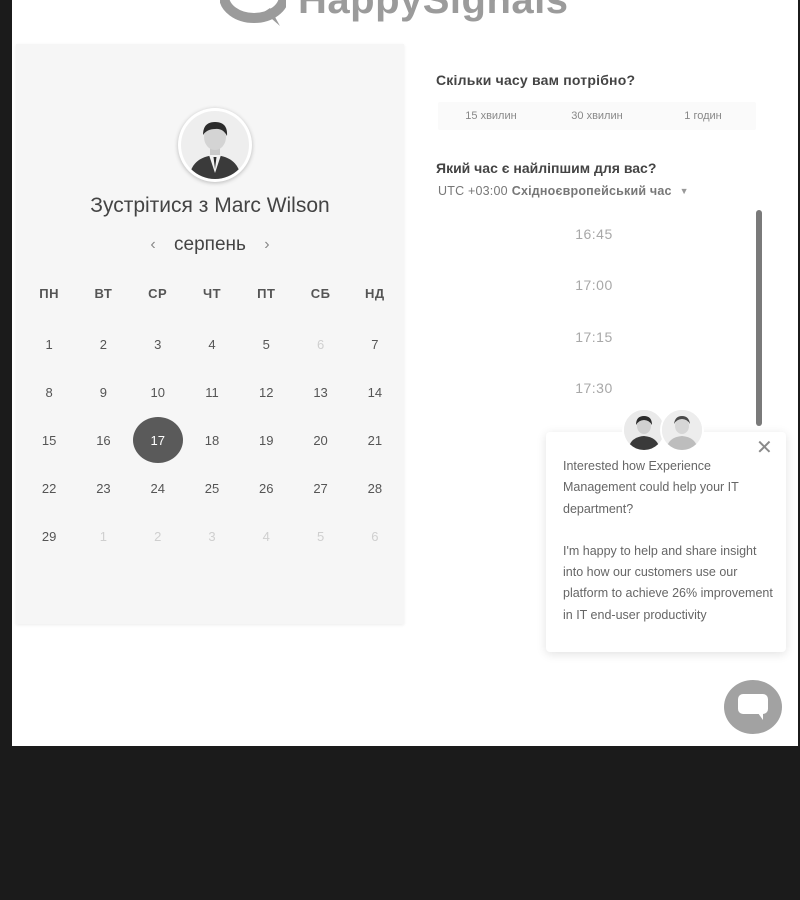 The width and height of the screenshot is (800, 900). Describe the element at coordinates (375, 536) in the screenshot. I see `calendar-day-next-month: 6` at that location.